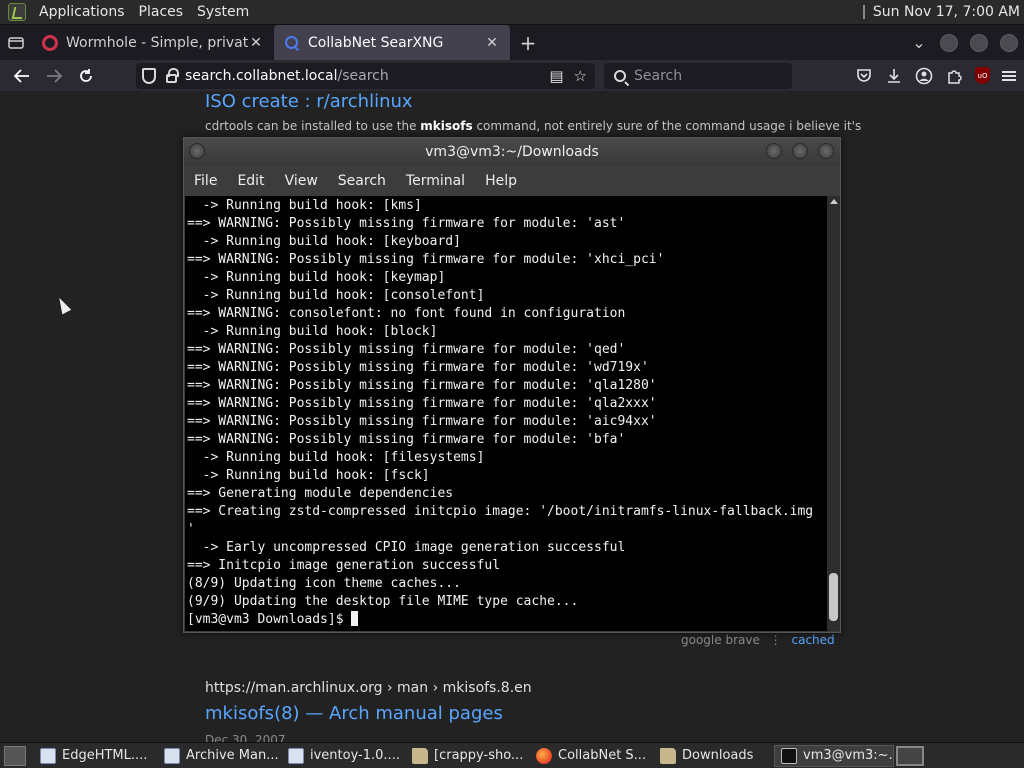 Image resolution: width=1024 pixels, height=768 pixels. What do you see at coordinates (864, 76) in the screenshot?
I see `pocket-icon` at bounding box center [864, 76].